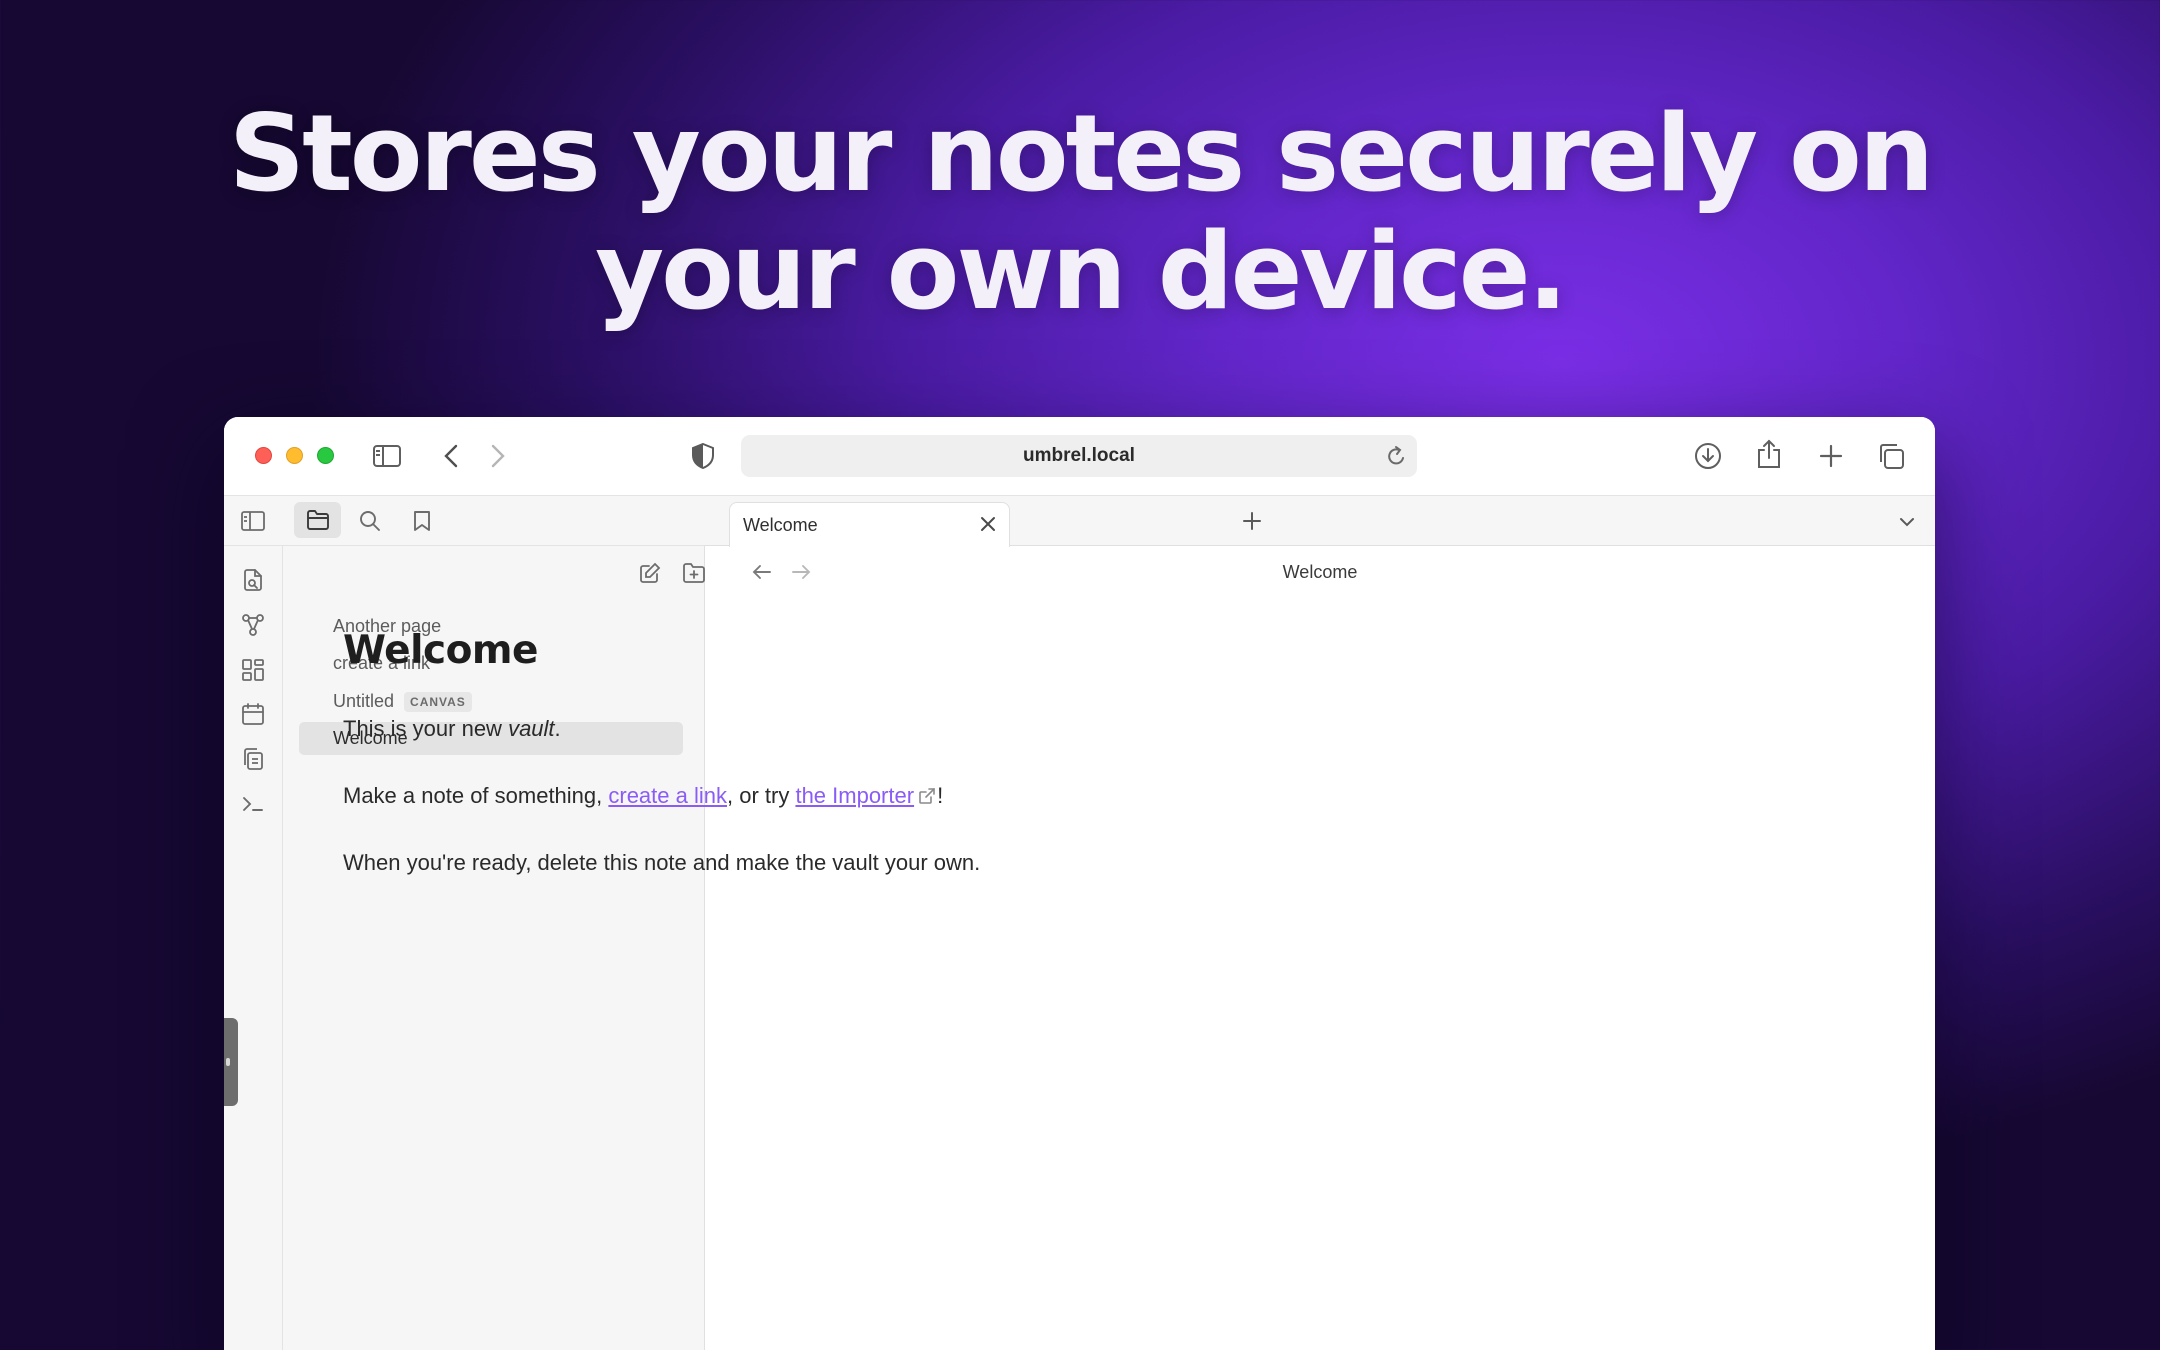 Image resolution: width=2160 pixels, height=1350 pixels. Describe the element at coordinates (294, 455) in the screenshot. I see `minimize-window-button` at that location.